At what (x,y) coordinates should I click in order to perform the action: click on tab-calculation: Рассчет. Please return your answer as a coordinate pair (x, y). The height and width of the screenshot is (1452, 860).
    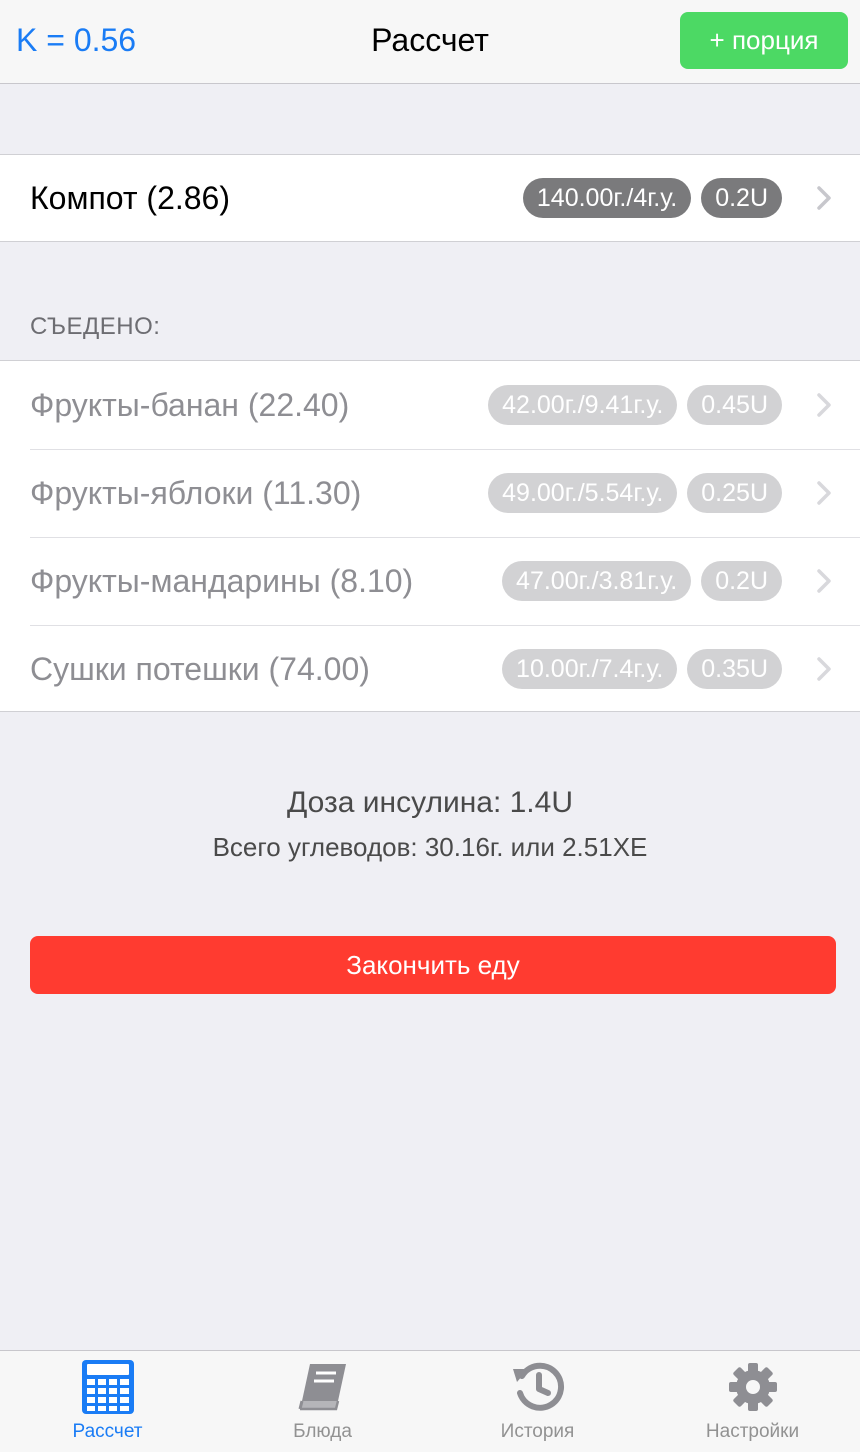
    Looking at the image, I should click on (107, 1401).